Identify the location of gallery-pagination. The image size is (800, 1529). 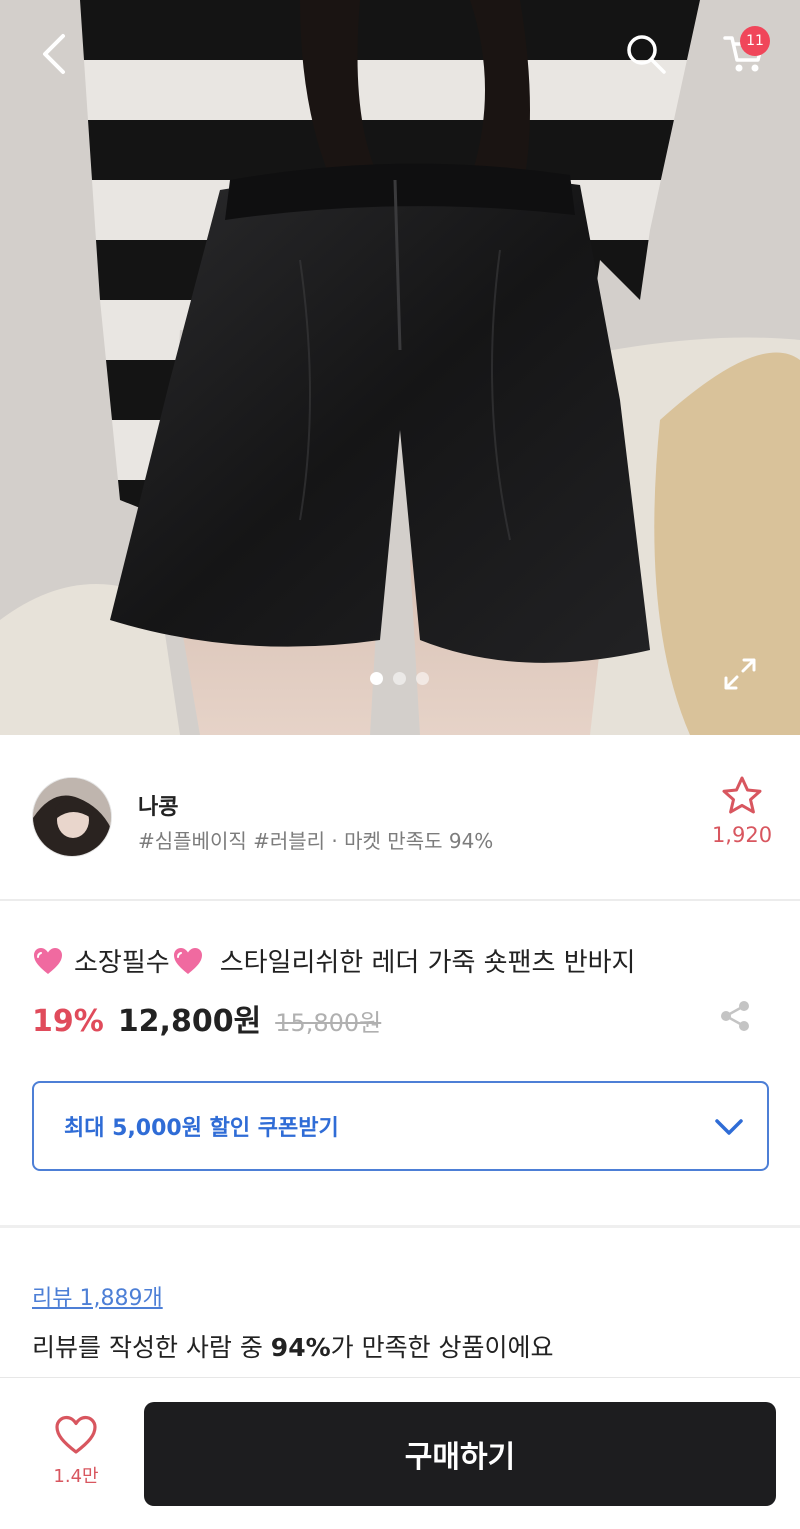
(399, 678).